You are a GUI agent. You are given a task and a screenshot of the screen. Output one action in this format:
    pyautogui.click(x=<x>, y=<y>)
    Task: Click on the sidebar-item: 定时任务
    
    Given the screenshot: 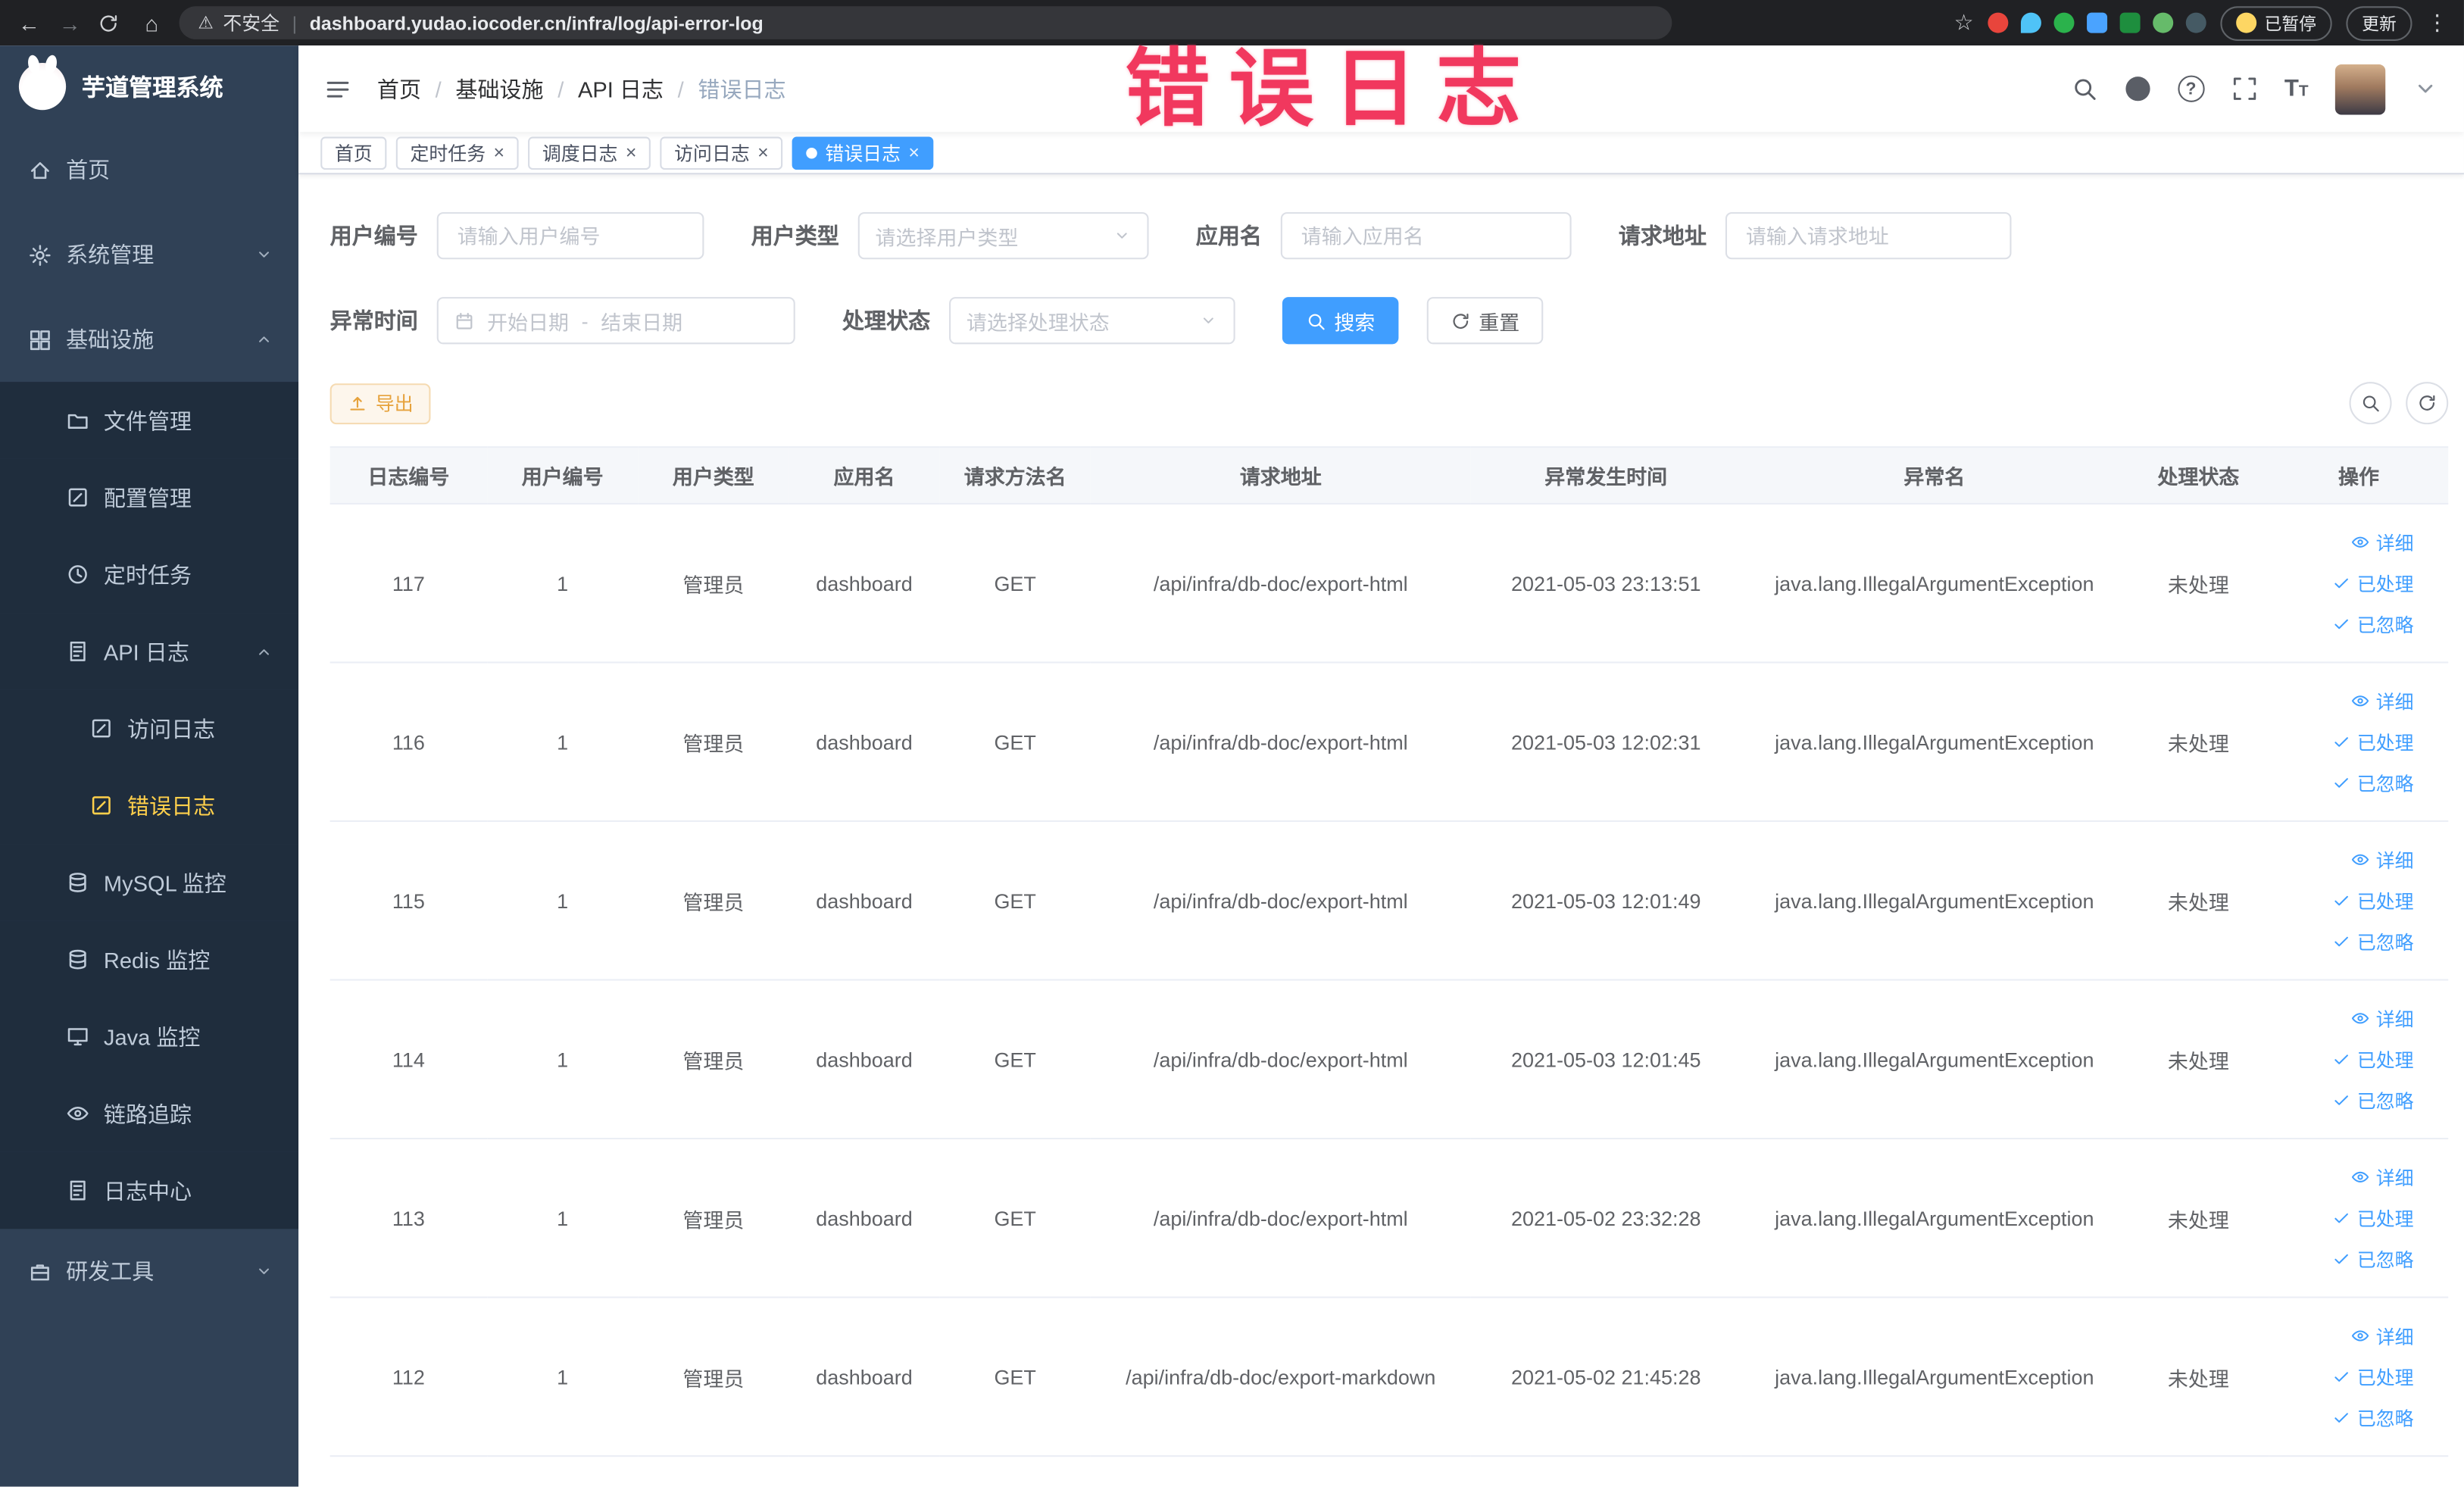 What is the action you would take?
    pyautogui.click(x=149, y=575)
    